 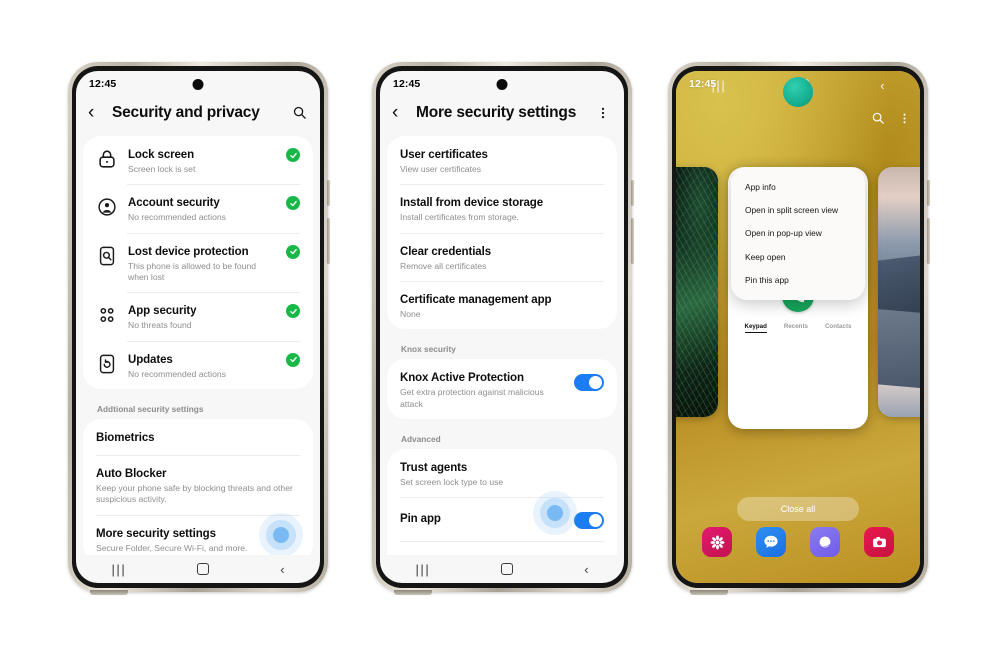 I want to click on row-label: Clear credentials, so click(x=445, y=251).